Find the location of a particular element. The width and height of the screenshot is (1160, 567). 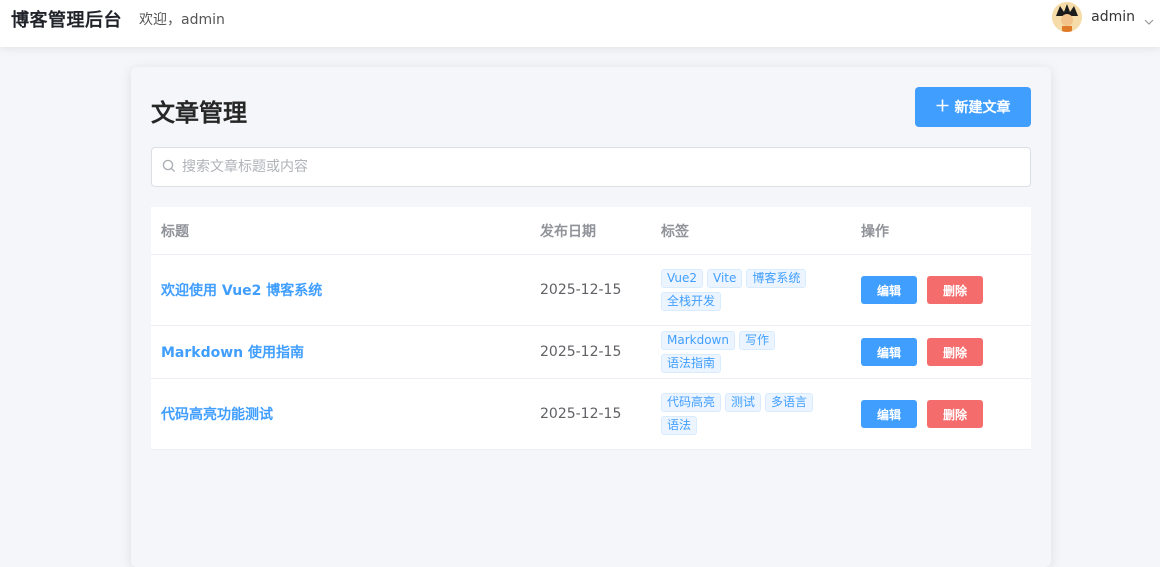

article-title-link: Markdown 使用指南 is located at coordinates (232, 352).